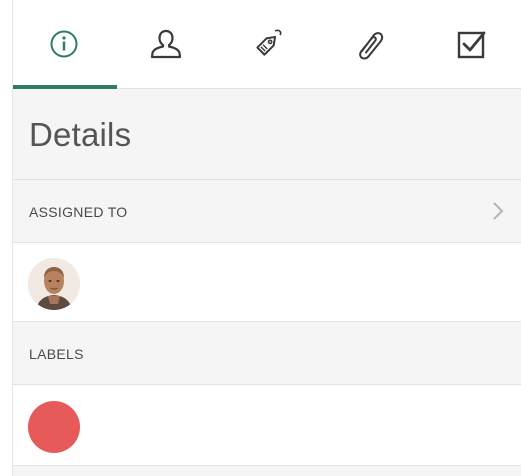 The height and width of the screenshot is (476, 521). Describe the element at coordinates (78, 212) in the screenshot. I see `assigned-to-label: ASSIGNED TO` at that location.